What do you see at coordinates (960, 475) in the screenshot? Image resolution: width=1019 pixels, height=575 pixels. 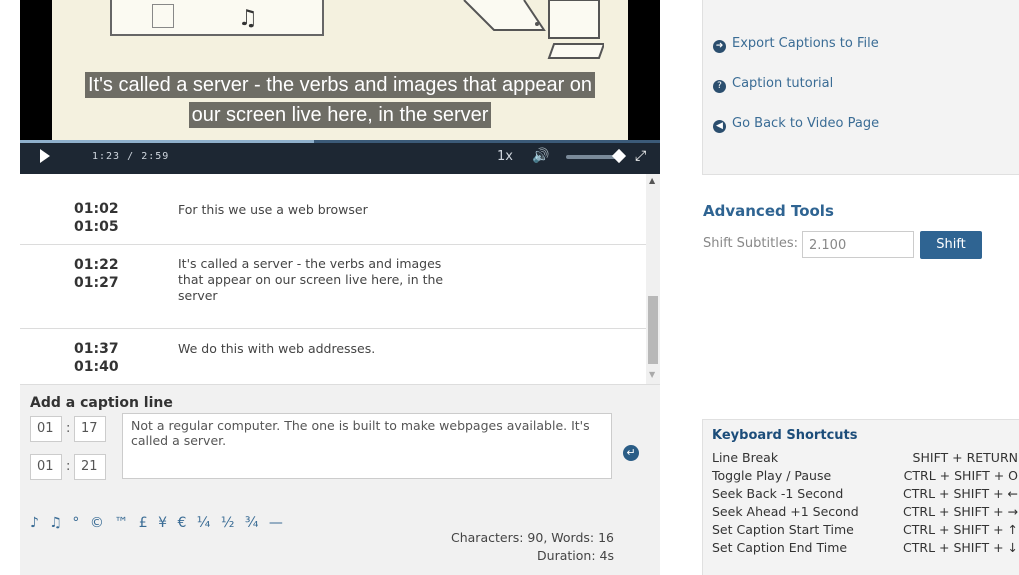 I see `shortcut-keys: CTRL + SHIFT + O` at bounding box center [960, 475].